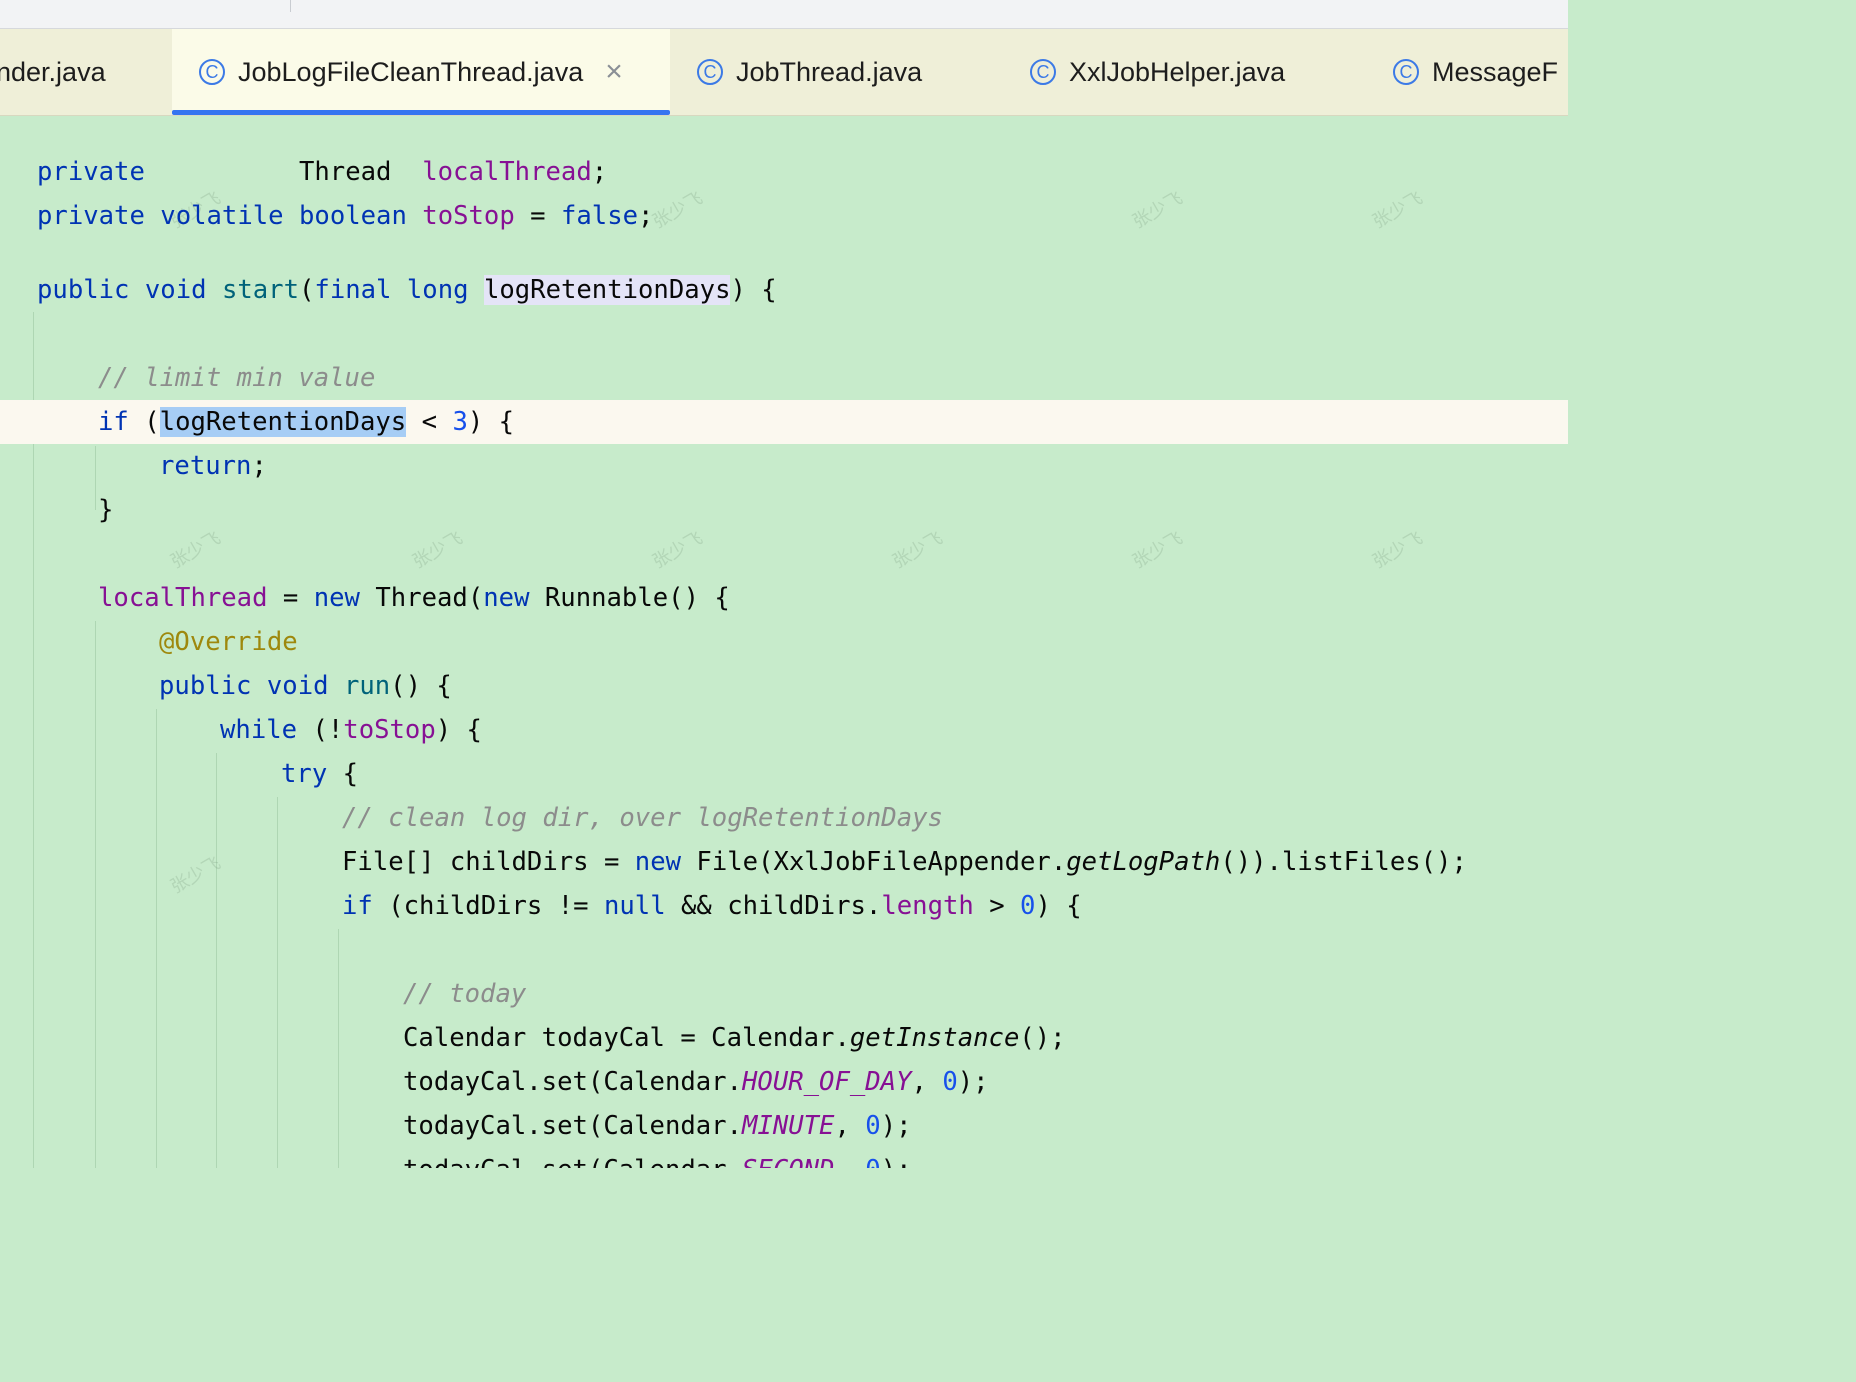 This screenshot has width=1856, height=1382. Describe the element at coordinates (784, 422) in the screenshot. I see `code-line-caret: if (logRetentionDays < 3) {` at that location.